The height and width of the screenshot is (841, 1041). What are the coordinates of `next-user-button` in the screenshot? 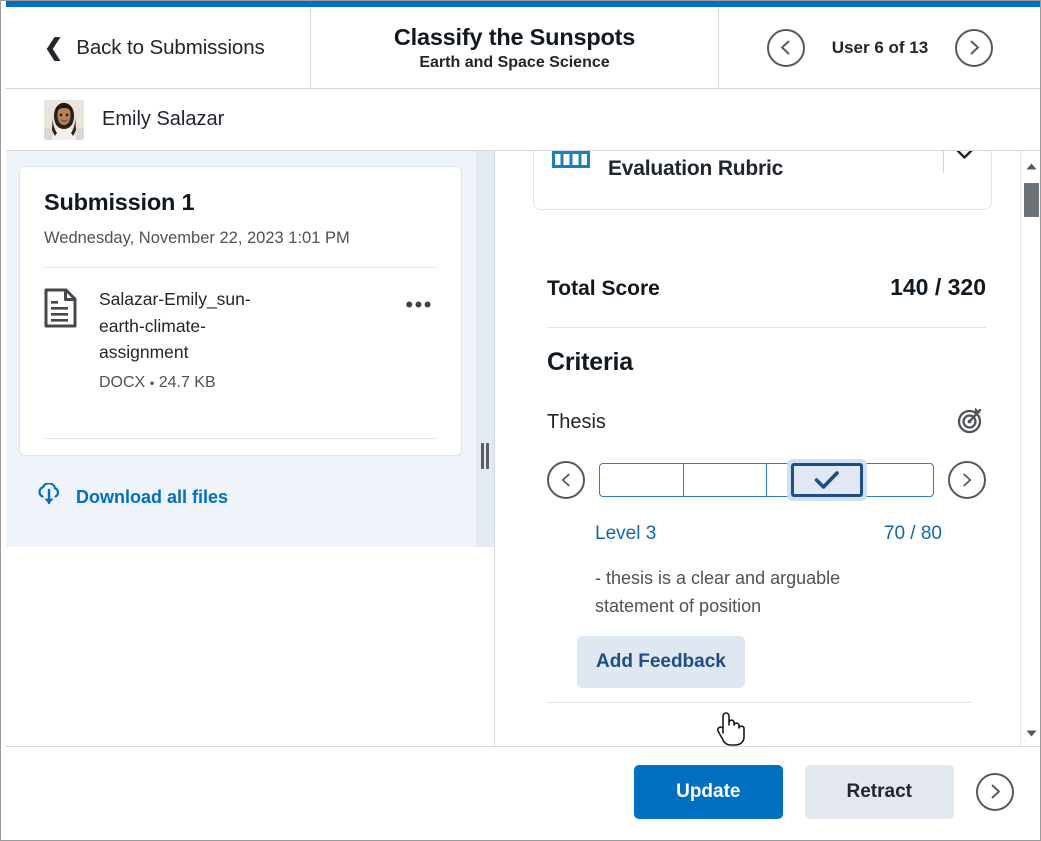 It's located at (974, 47).